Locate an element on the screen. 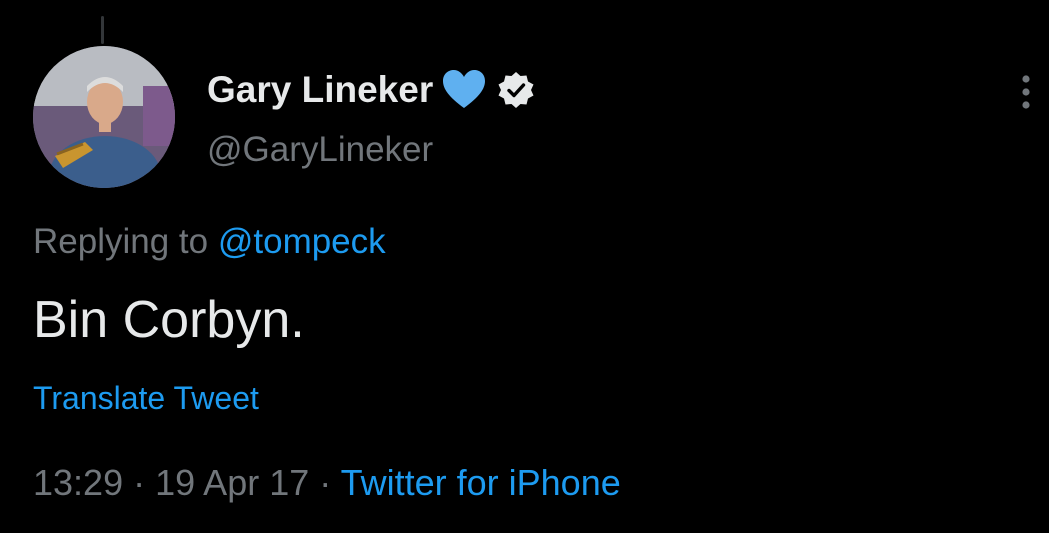  thread-connector-line is located at coordinates (102, 30).